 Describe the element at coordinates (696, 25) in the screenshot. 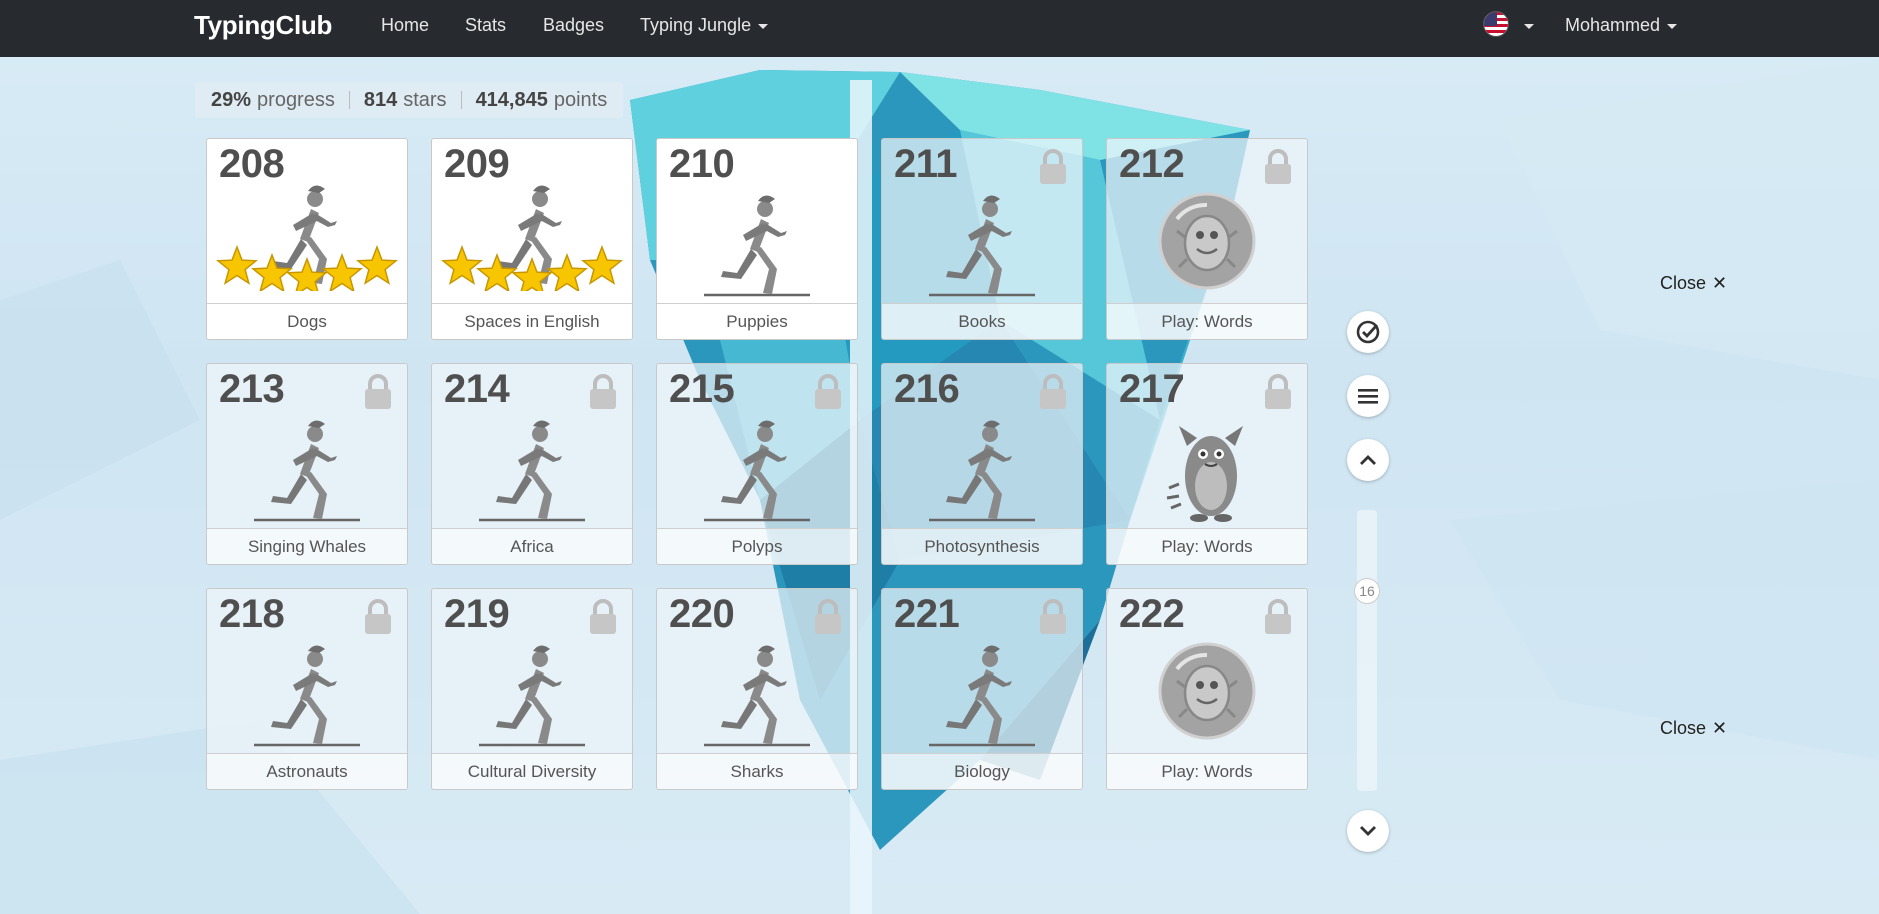

I see `typing-jungle-label: Typing Jungle` at that location.